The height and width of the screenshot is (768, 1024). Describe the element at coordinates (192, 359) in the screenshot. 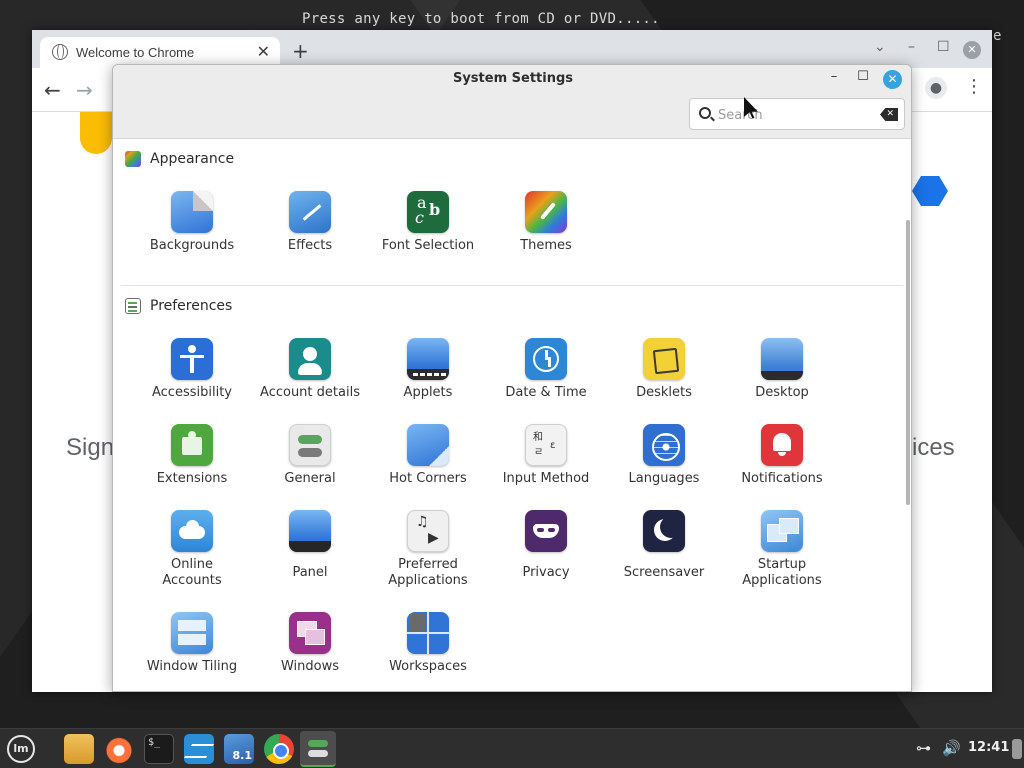

I see `accessibility-icon` at that location.